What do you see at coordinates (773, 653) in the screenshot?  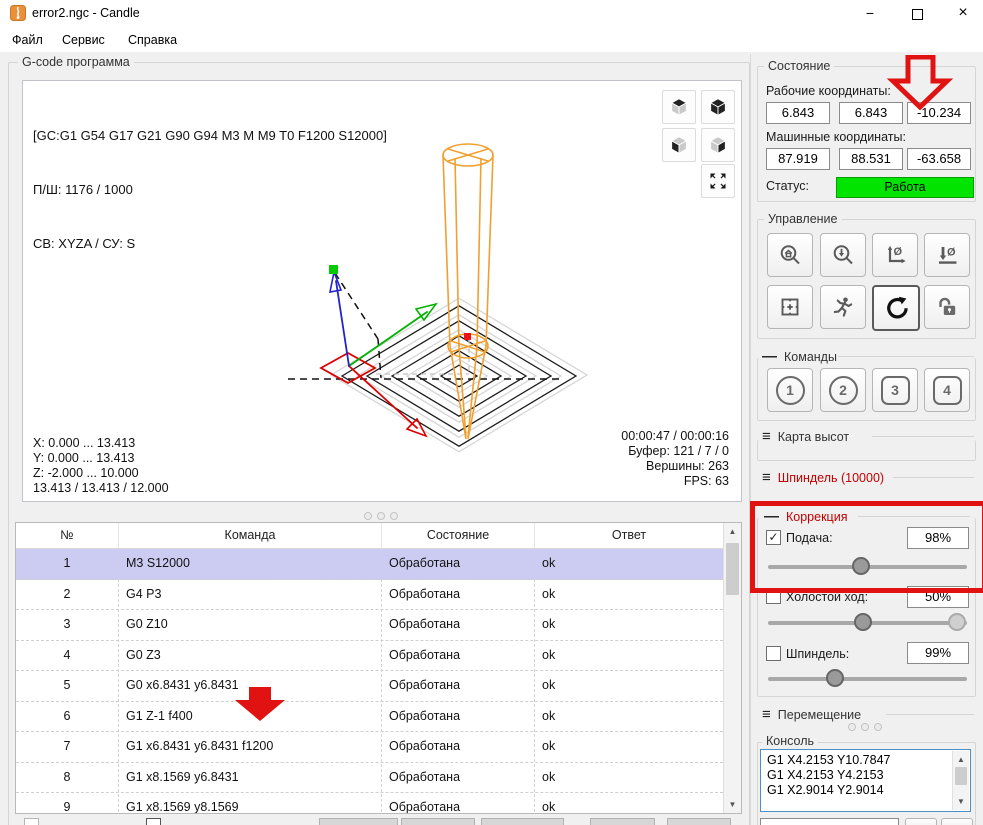 I see `spindle-checkbox` at bounding box center [773, 653].